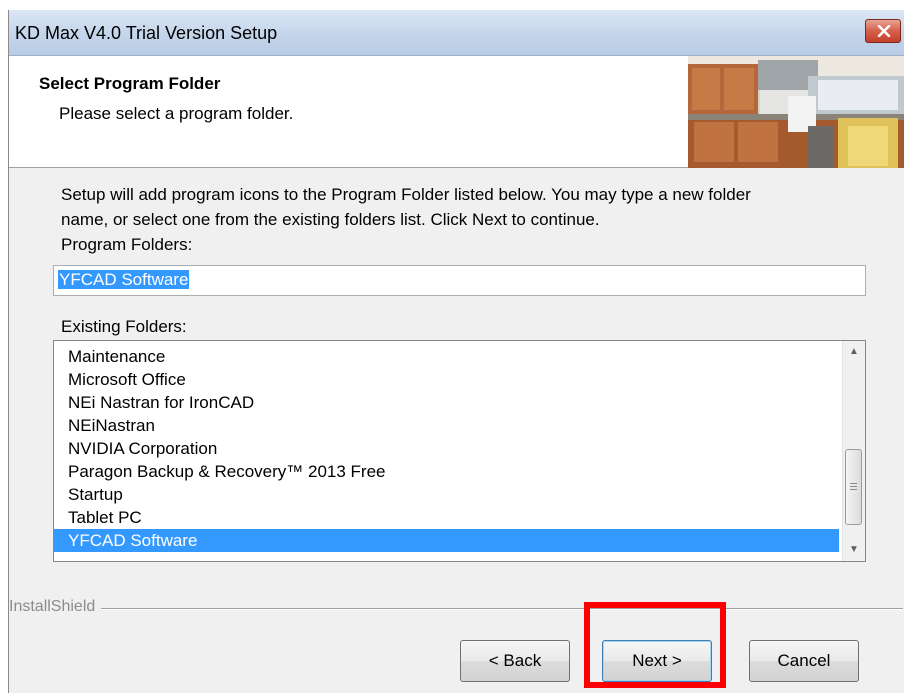  Describe the element at coordinates (460, 609) in the screenshot. I see `footer-divider` at that location.